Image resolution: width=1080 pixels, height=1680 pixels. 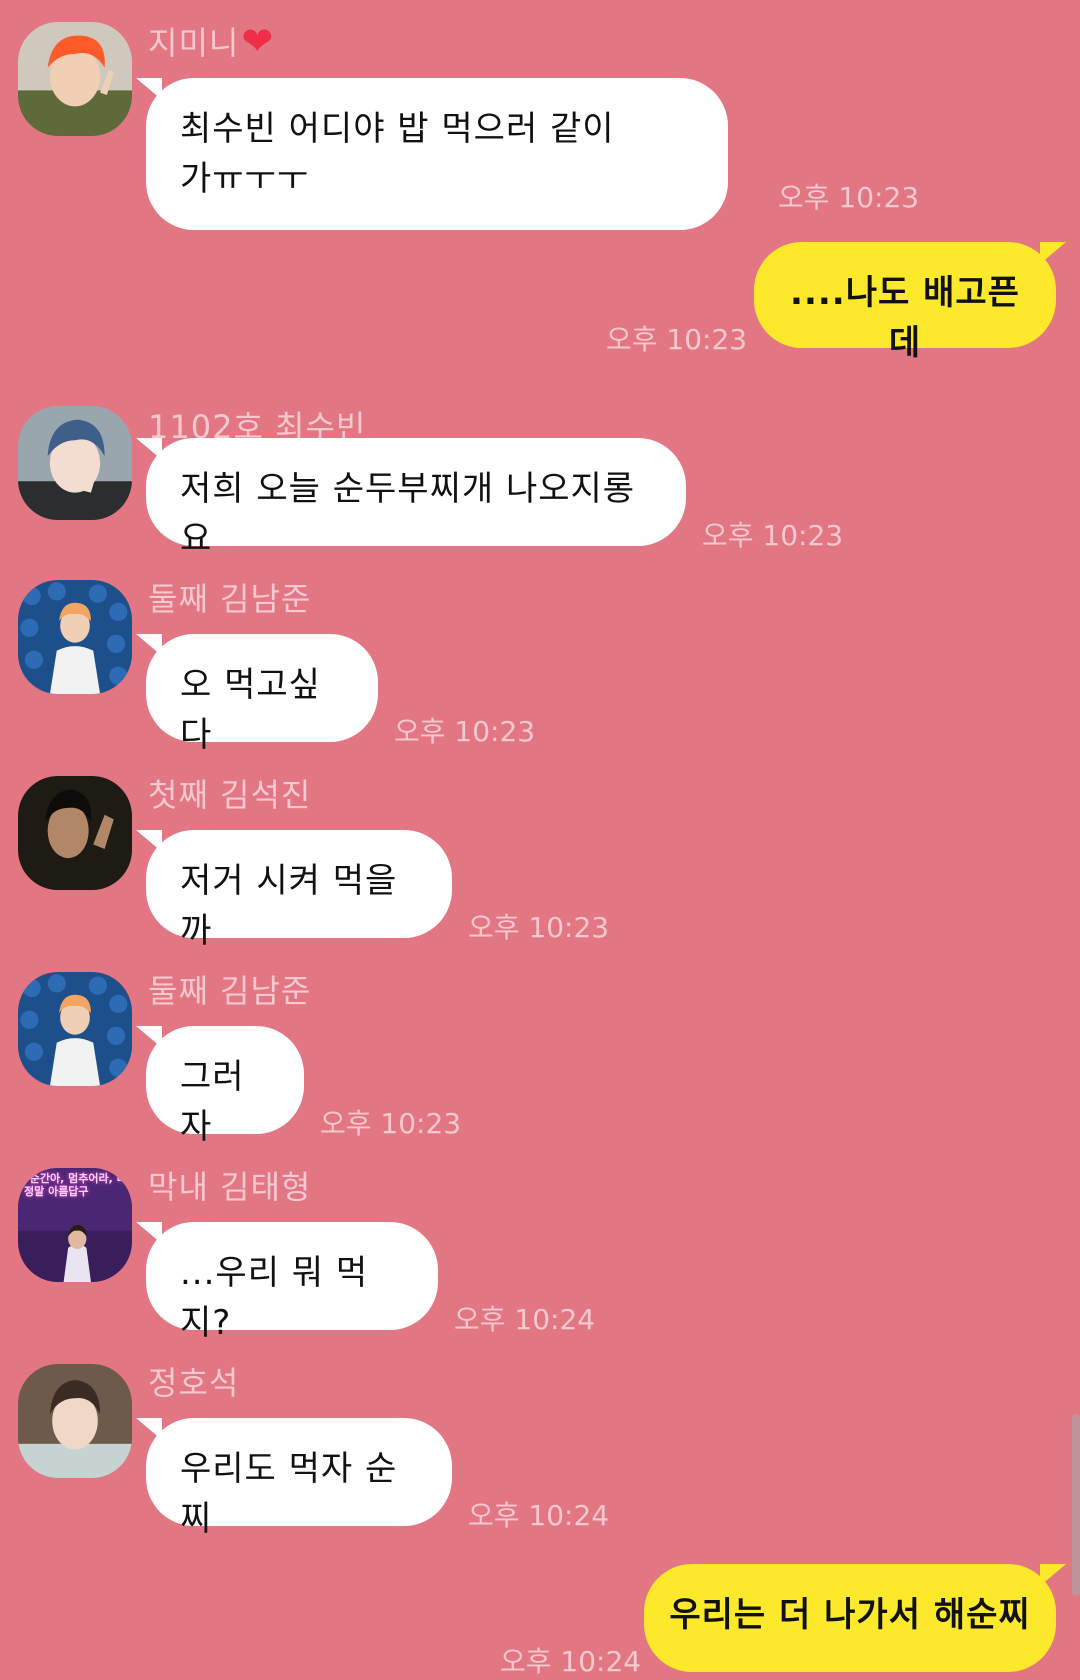 What do you see at coordinates (294, 1478) in the screenshot?
I see `message-bubble: 우리도 먹자 순찌` at bounding box center [294, 1478].